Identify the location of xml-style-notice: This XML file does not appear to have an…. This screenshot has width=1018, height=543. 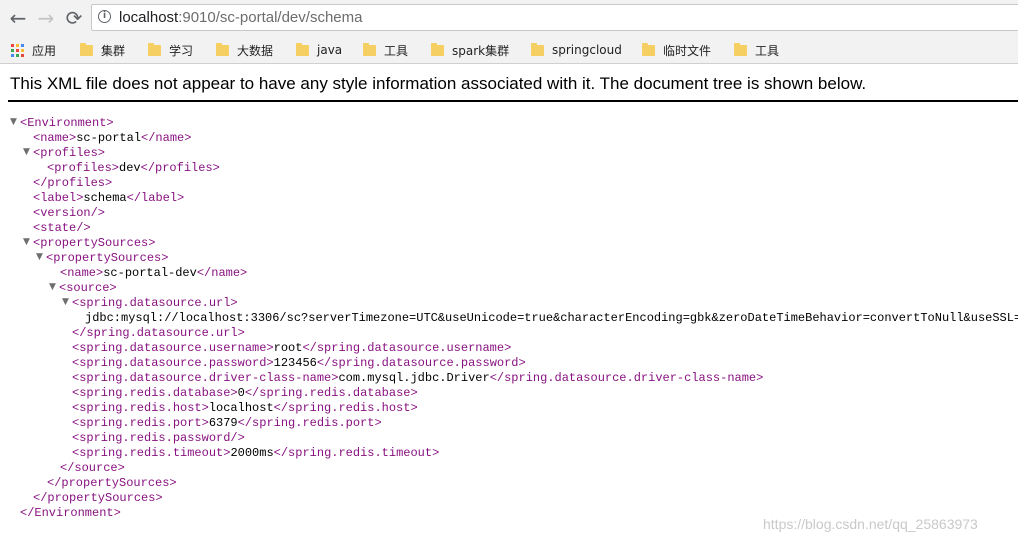
(438, 83).